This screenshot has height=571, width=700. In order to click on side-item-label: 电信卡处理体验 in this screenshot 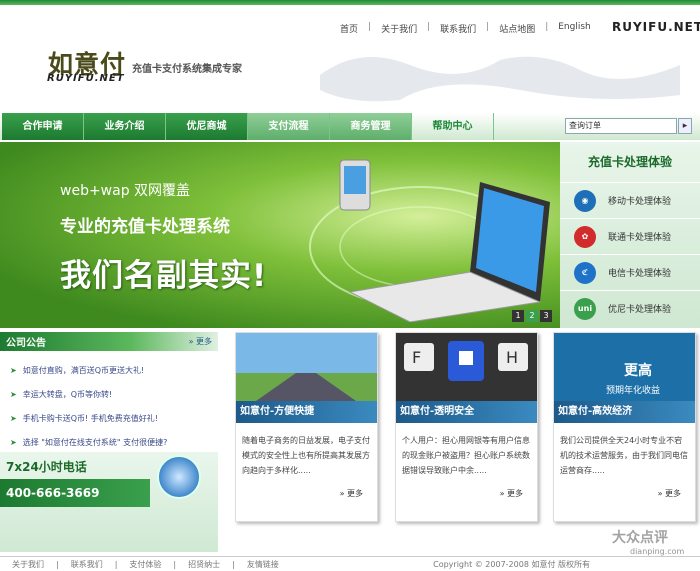, I will do `click(640, 274)`.